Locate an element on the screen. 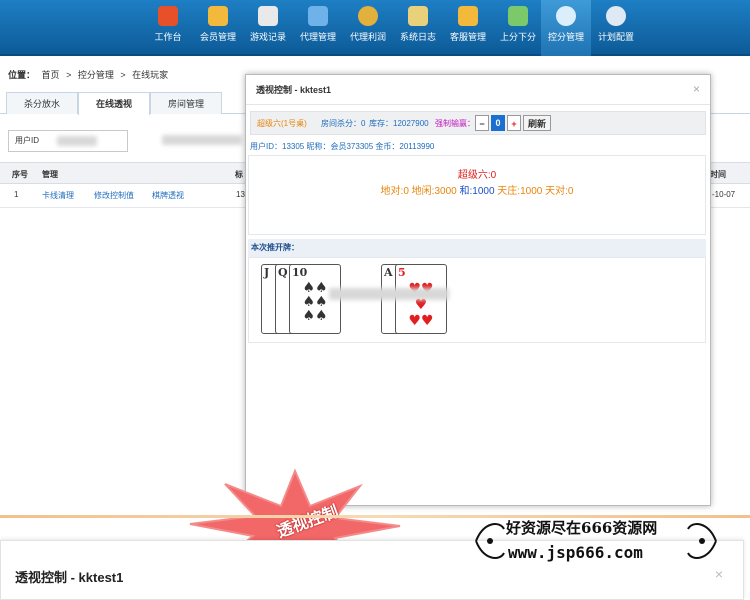 Image resolution: width=750 pixels, height=600 pixels. plus-button: + is located at coordinates (514, 123).